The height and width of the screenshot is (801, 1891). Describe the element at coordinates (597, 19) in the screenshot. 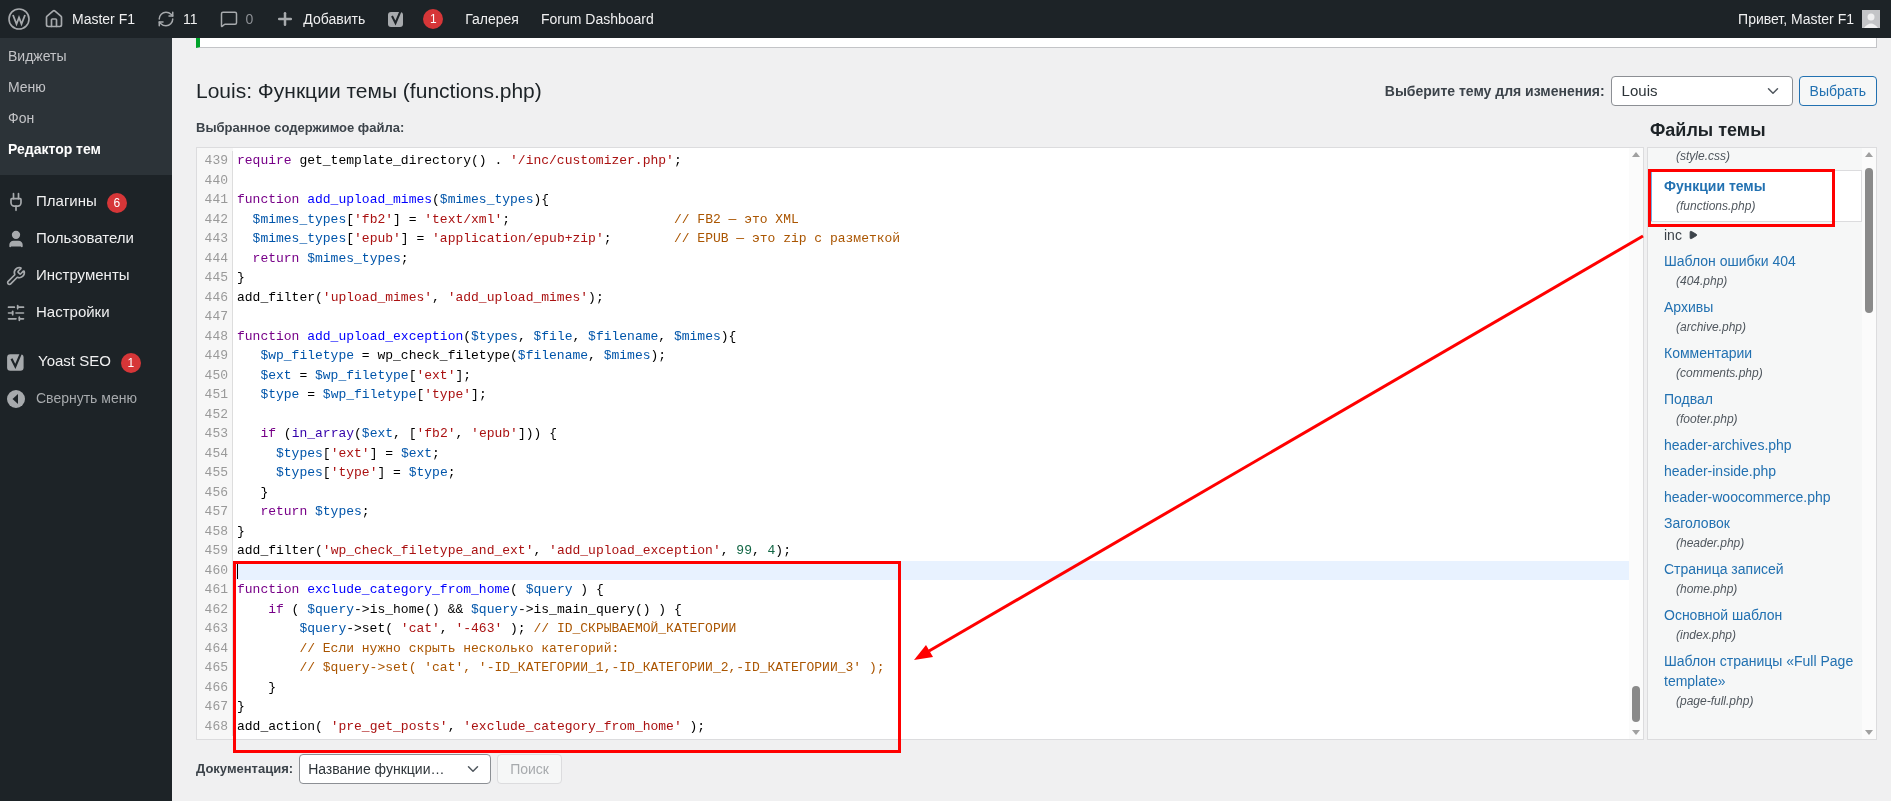

I see `admin-bar-link: Forum Dashboard` at that location.